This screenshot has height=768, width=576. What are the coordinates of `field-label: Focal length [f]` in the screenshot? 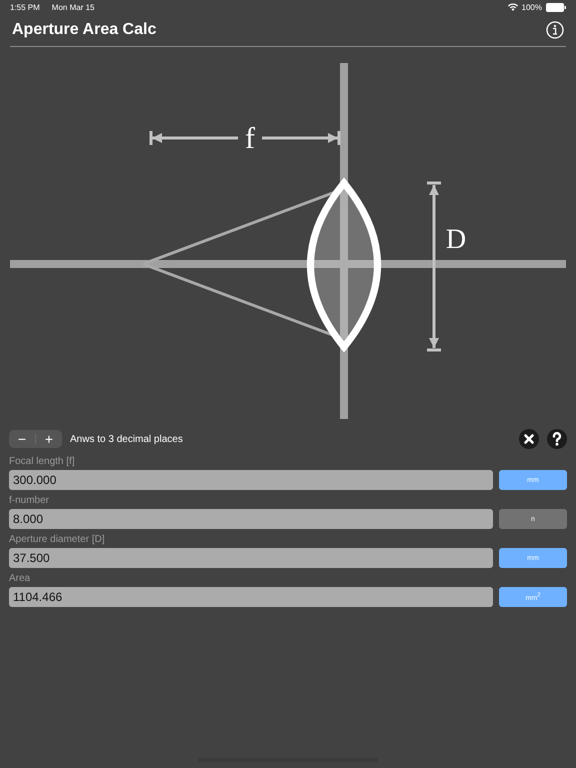 It's located at (42, 461).